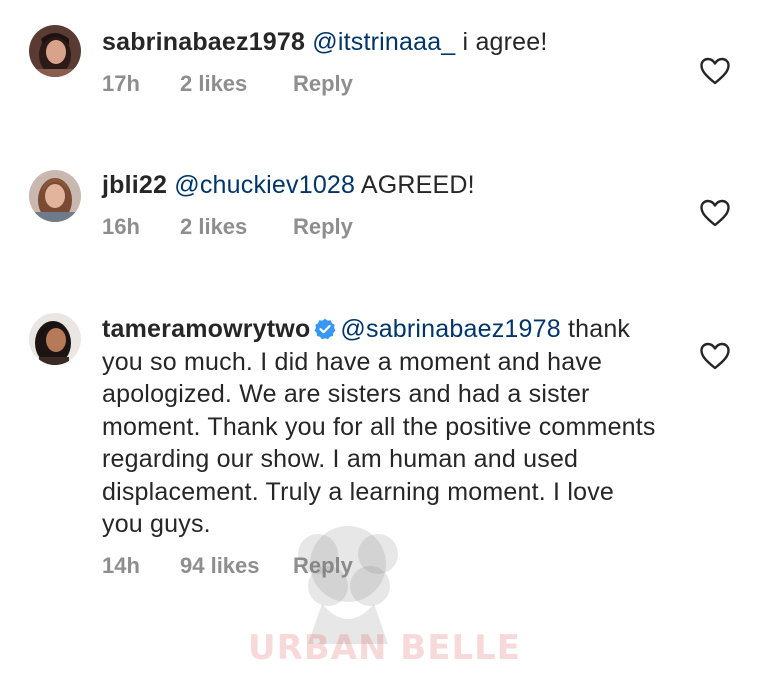  What do you see at coordinates (121, 226) in the screenshot?
I see `comment-time: 16h` at bounding box center [121, 226].